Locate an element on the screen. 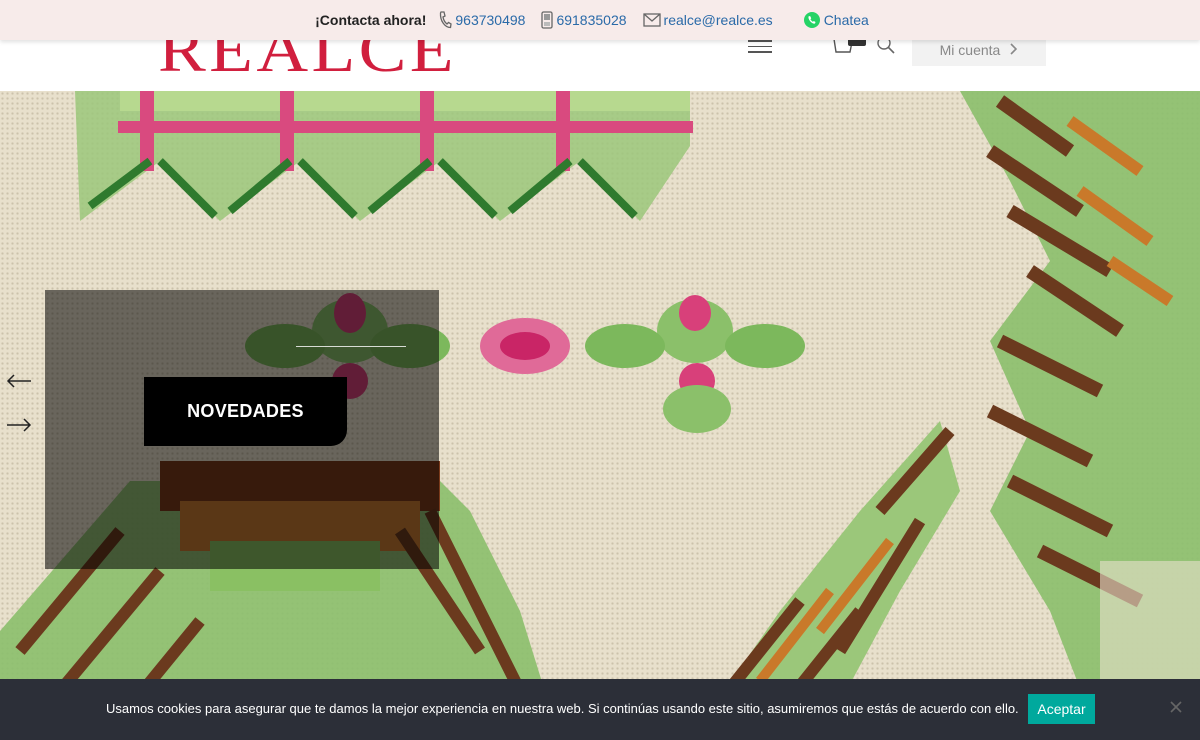  phone-contact: 963730498 is located at coordinates (481, 20).